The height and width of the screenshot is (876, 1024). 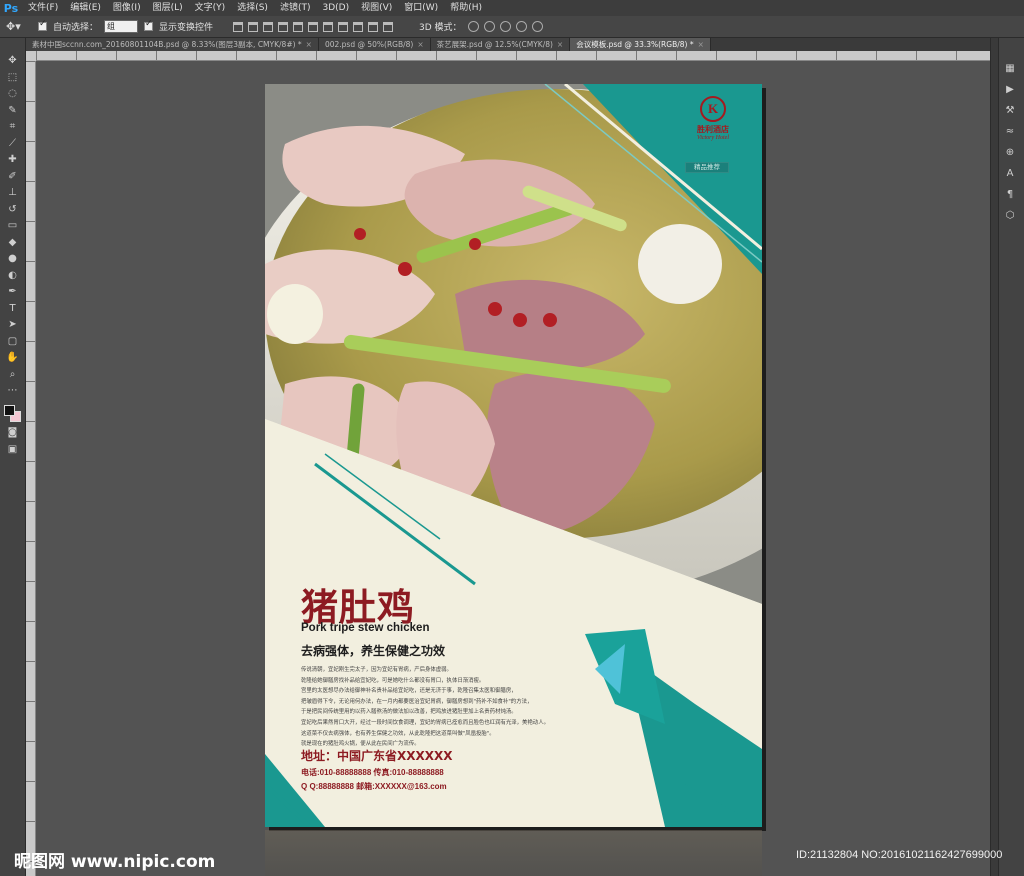 What do you see at coordinates (115, 862) in the screenshot?
I see `watermark-site: 昵图网 www.nipic.com` at bounding box center [115, 862].